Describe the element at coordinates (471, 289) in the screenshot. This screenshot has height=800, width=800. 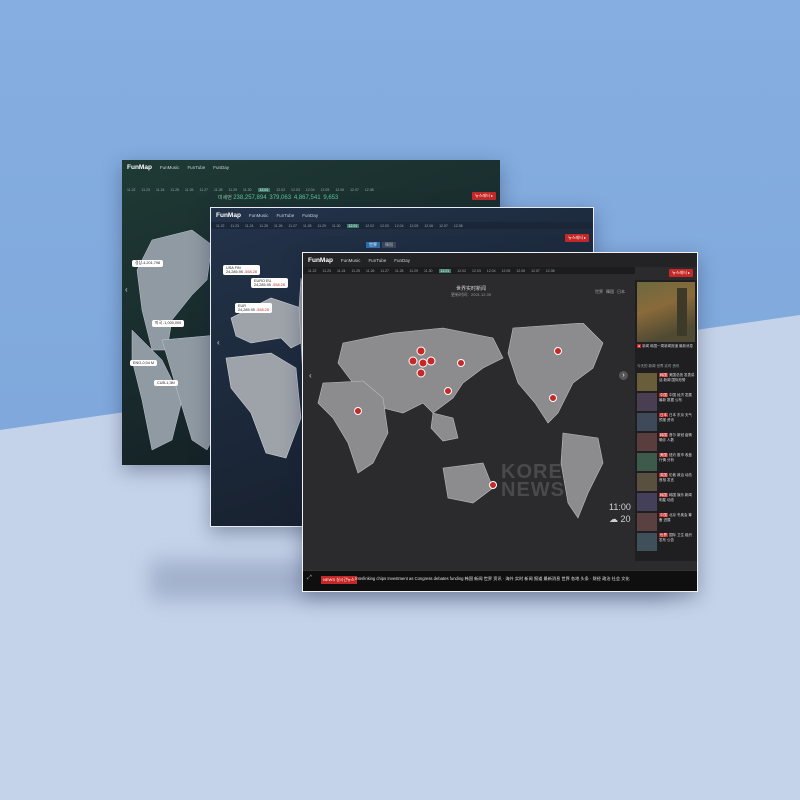
I see `page-title: 世界实时新闻` at that location.